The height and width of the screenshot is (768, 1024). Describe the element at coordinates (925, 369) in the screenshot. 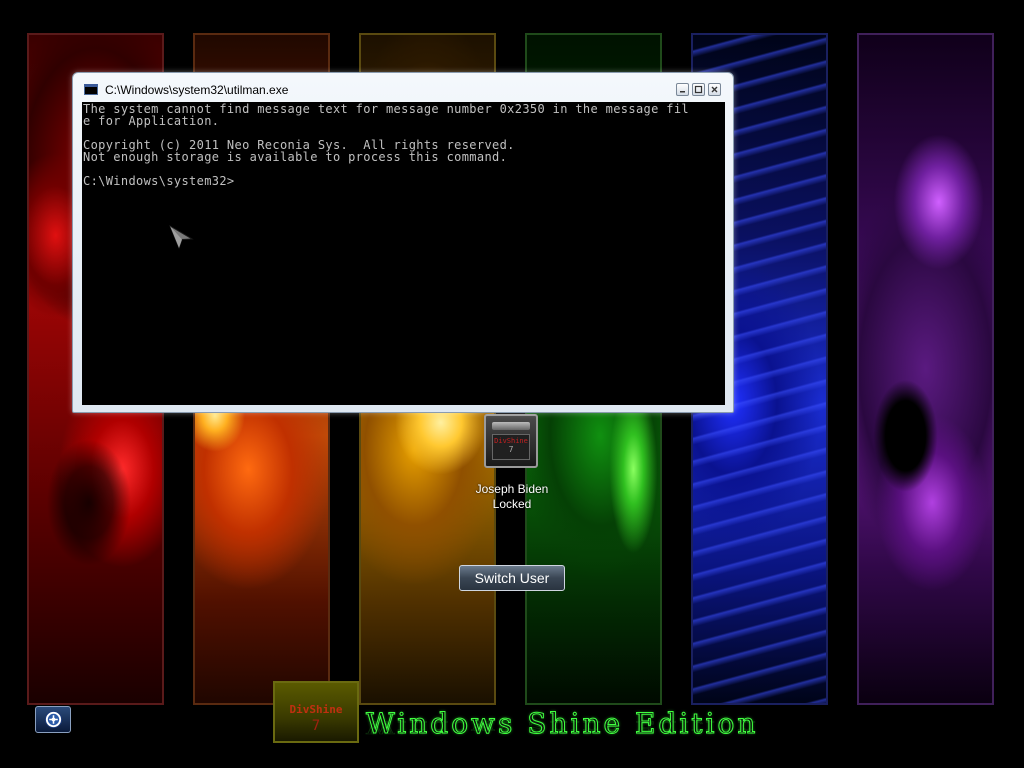

I see `wallpaper-panel-purple` at that location.